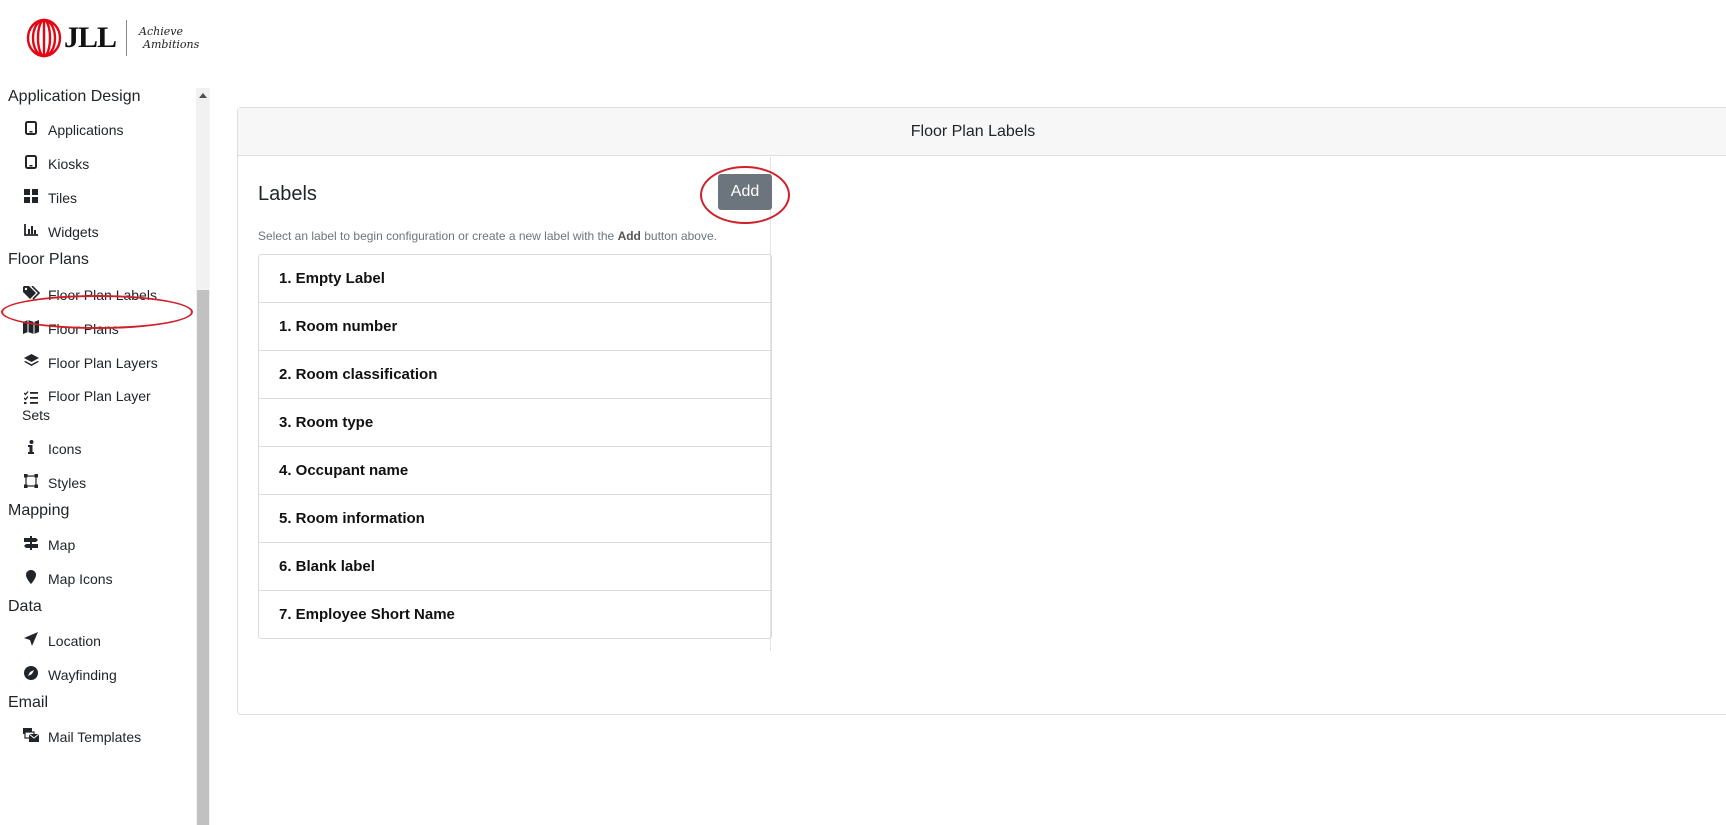 The height and width of the screenshot is (825, 1726). What do you see at coordinates (101, 483) in the screenshot?
I see `sidebar-item-styles: Styles` at bounding box center [101, 483].